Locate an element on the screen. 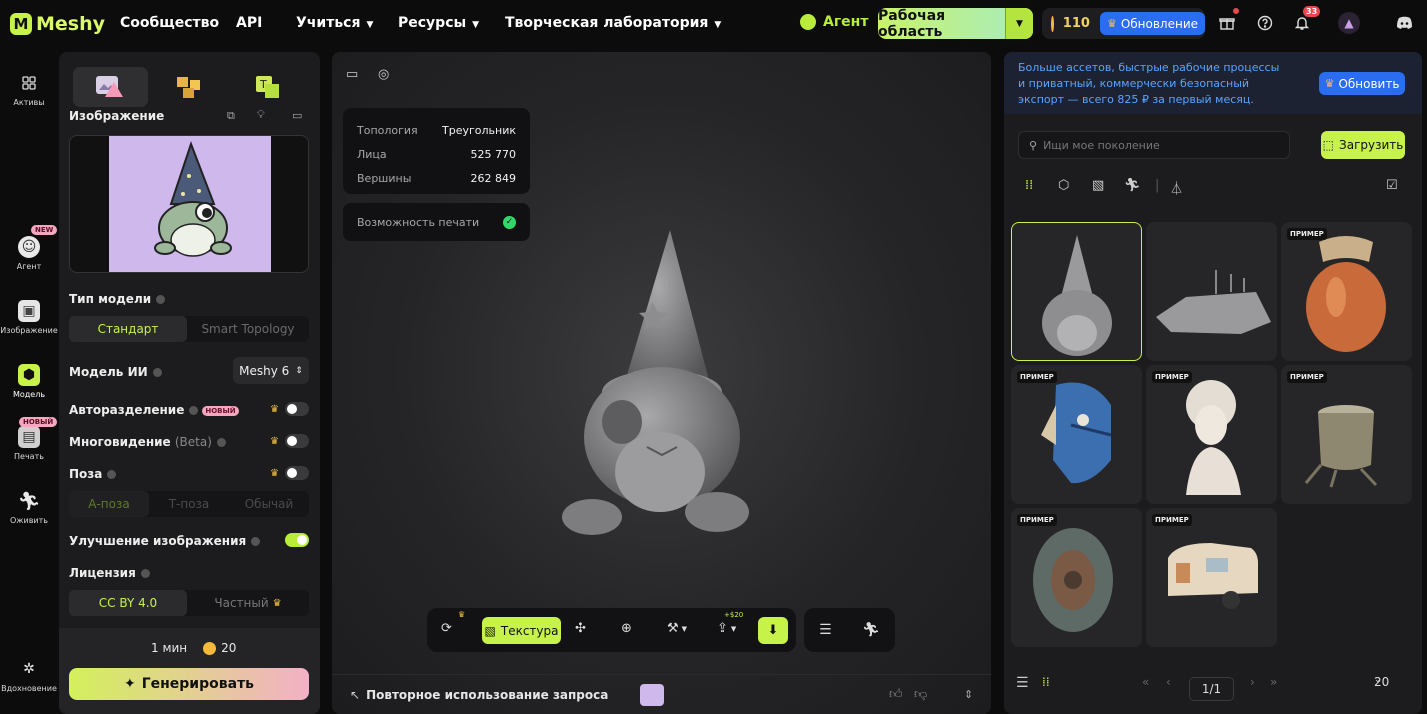 Image resolution: width=1427 pixels, height=714 pixels. rail-item-agent: NEW ☺ Агент is located at coordinates (29, 248).